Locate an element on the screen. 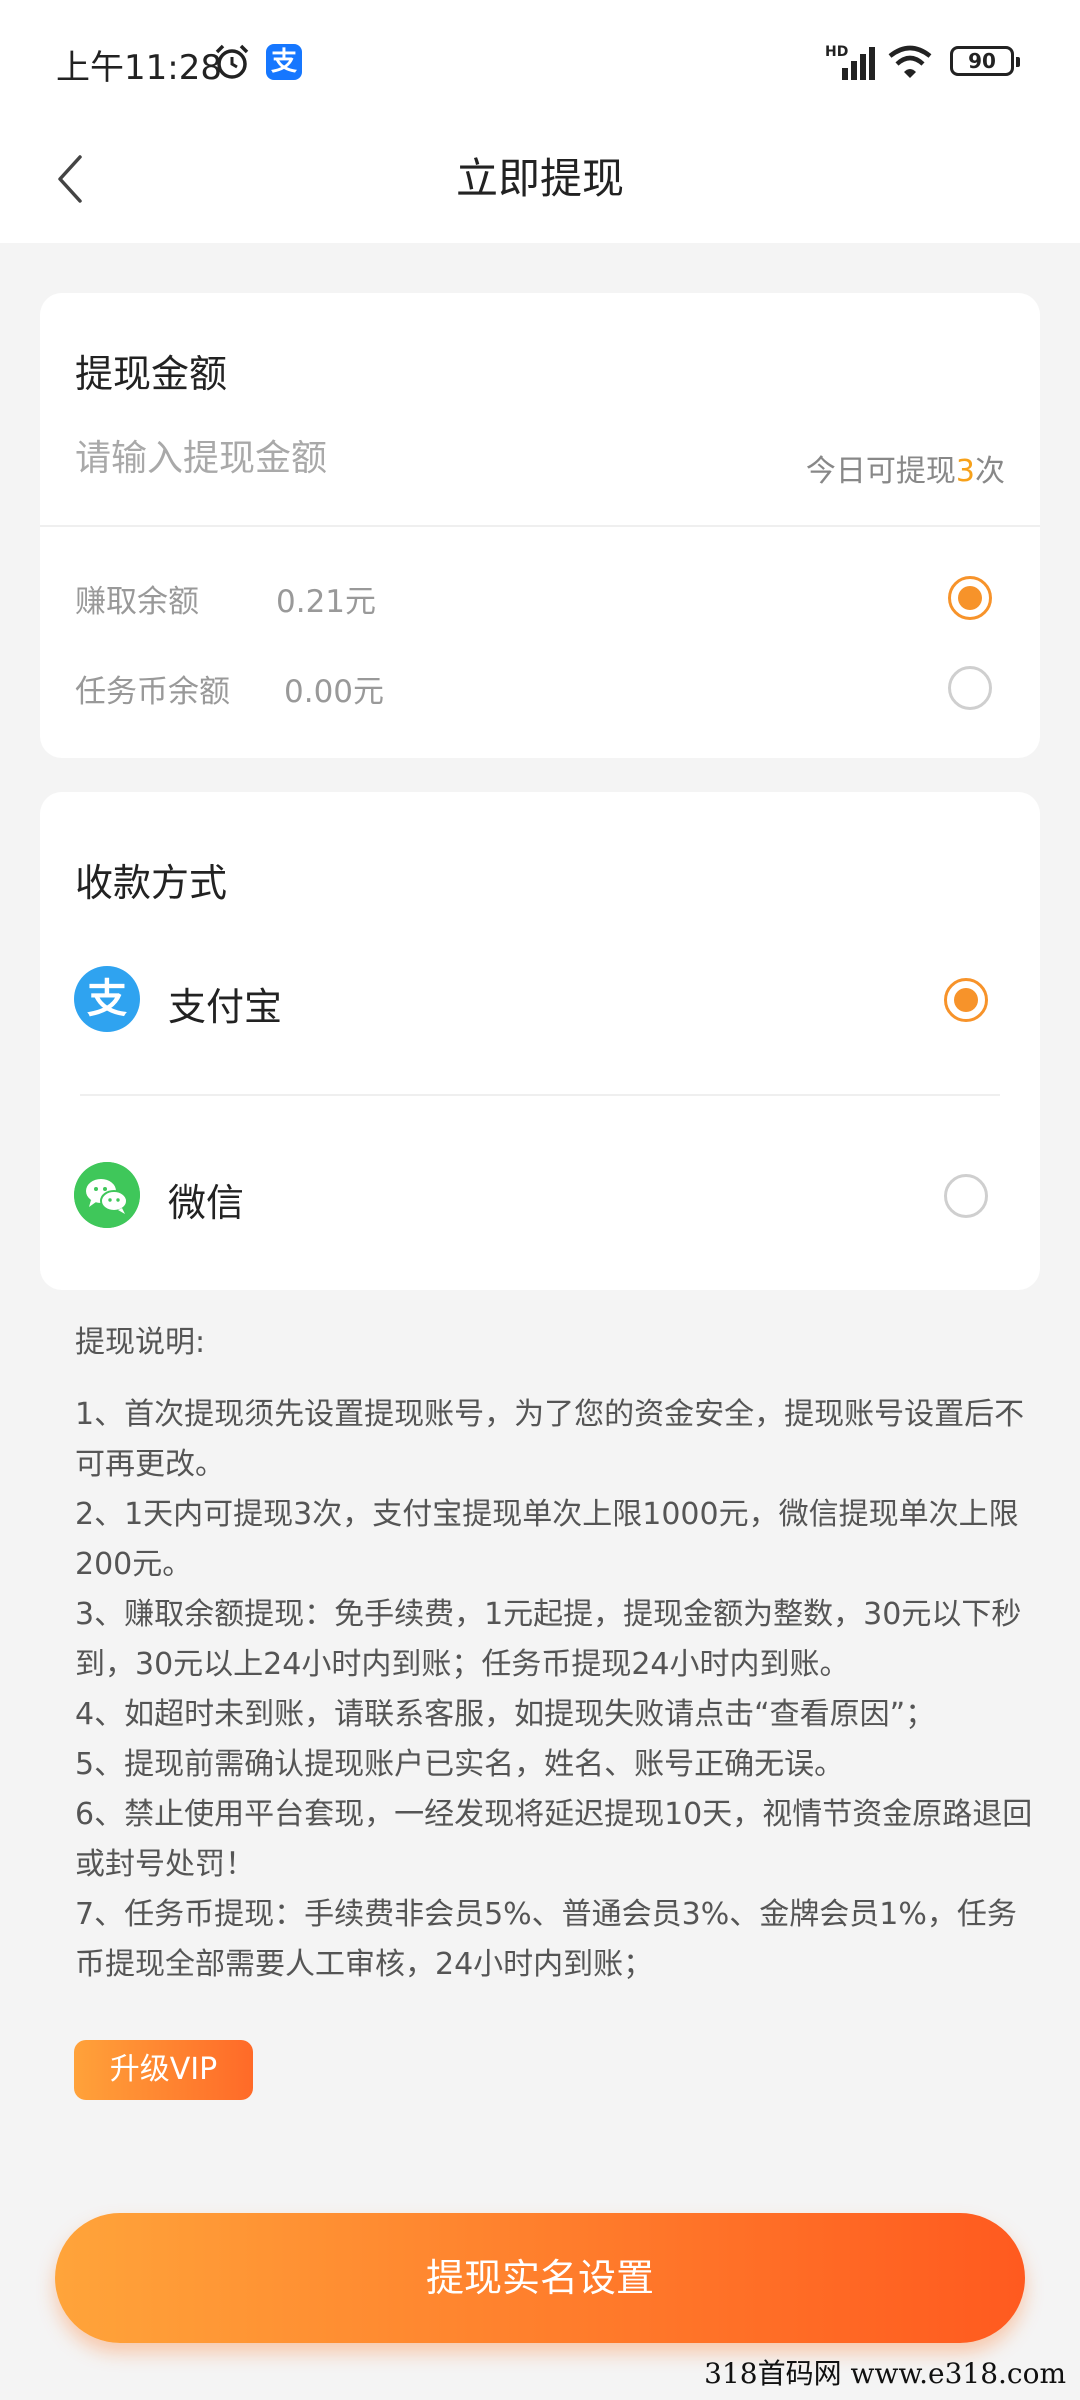  notes-item: 4、如超时未到账，请联系客服，如提现失败请点击“查看原因”； is located at coordinates (505, 1714).